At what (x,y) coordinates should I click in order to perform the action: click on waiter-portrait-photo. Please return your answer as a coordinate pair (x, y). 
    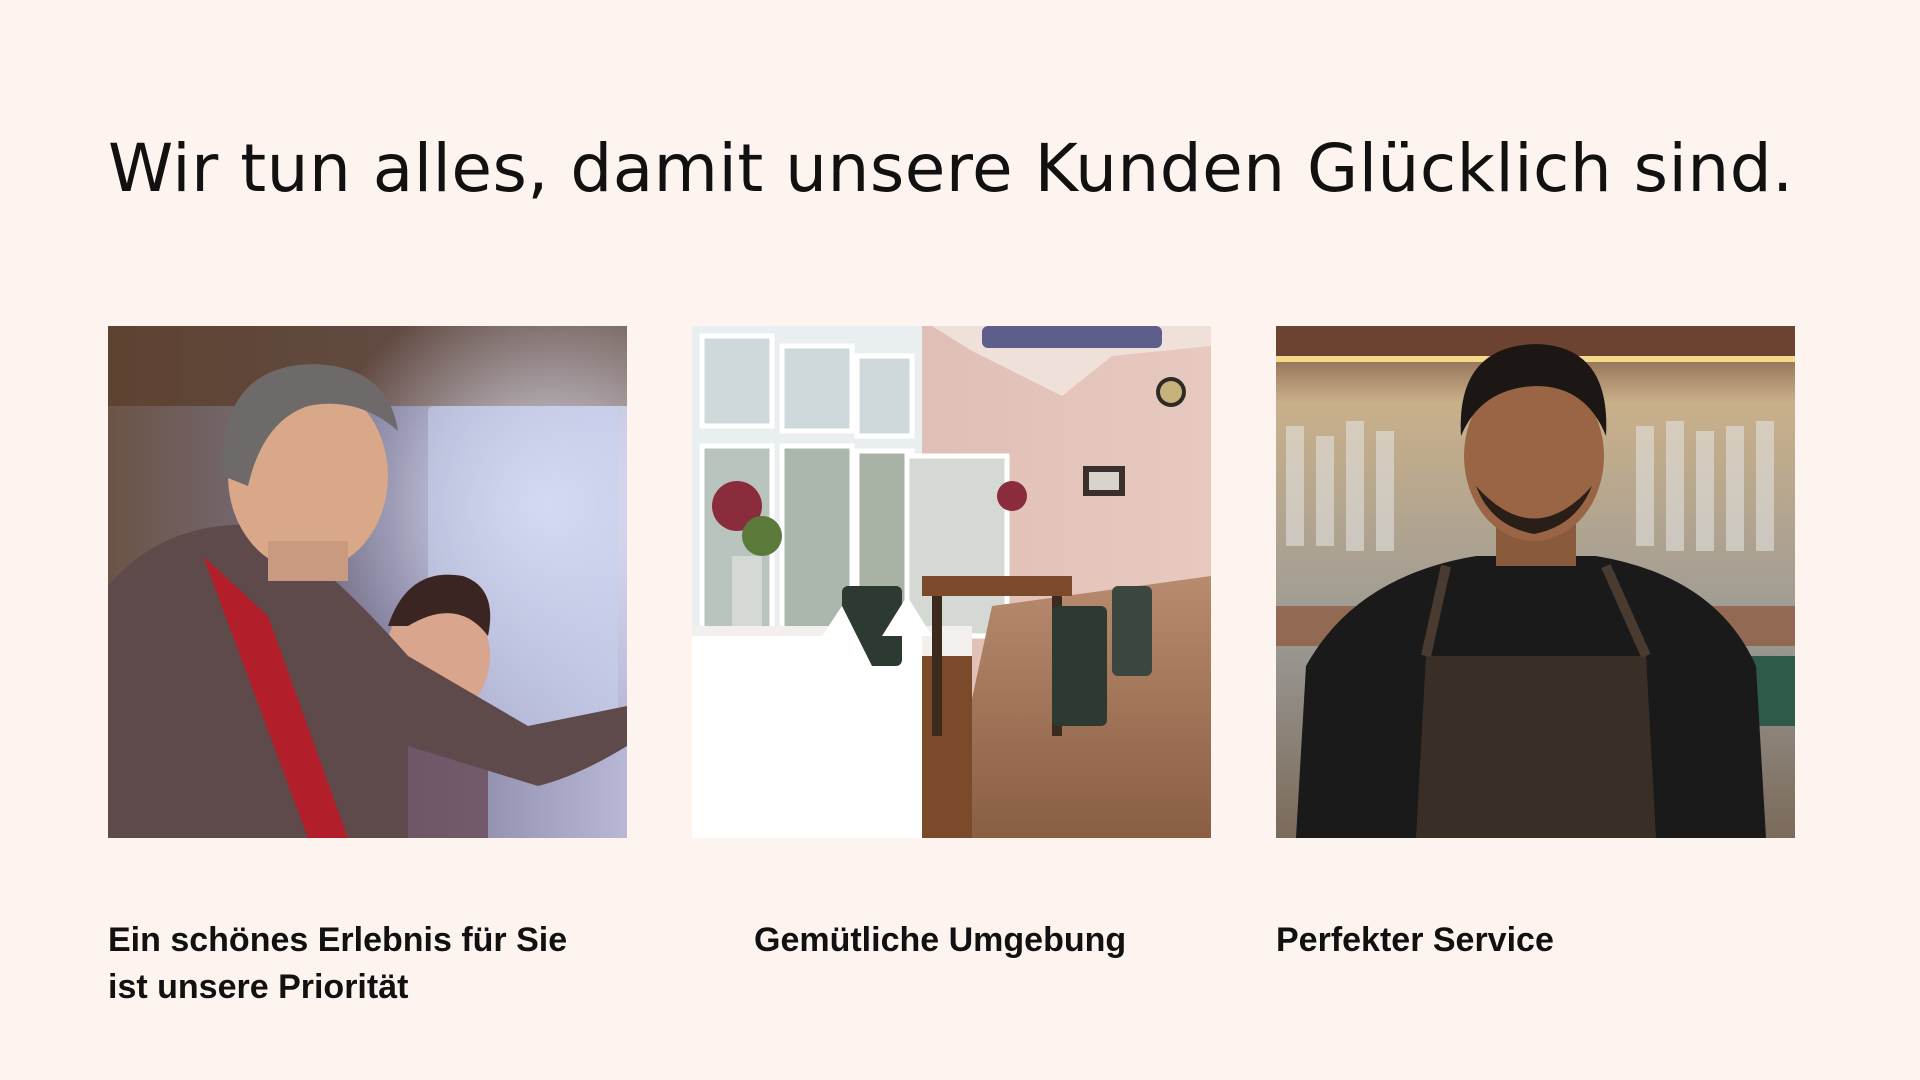
    Looking at the image, I should click on (1535, 582).